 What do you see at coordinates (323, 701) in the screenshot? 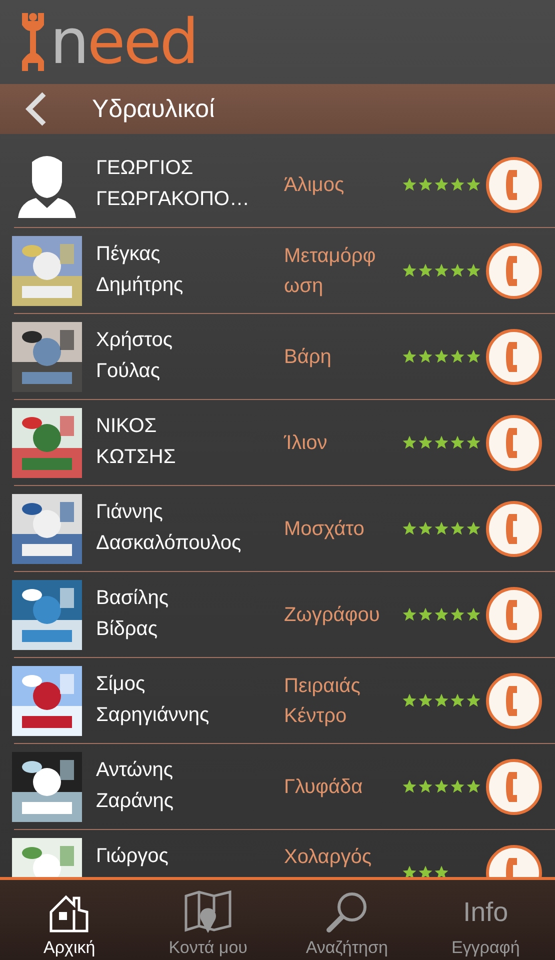
I see `city-label: Πειραιάς Κέντρο` at bounding box center [323, 701].